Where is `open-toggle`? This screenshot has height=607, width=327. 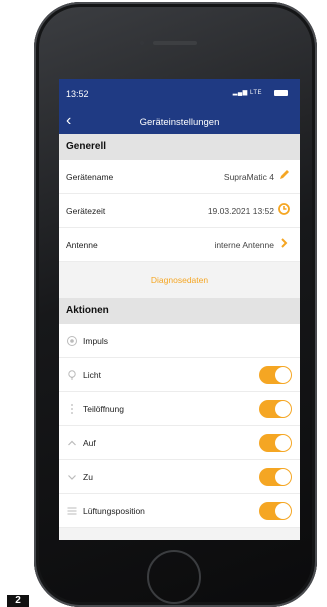
open-toggle is located at coordinates (275, 443).